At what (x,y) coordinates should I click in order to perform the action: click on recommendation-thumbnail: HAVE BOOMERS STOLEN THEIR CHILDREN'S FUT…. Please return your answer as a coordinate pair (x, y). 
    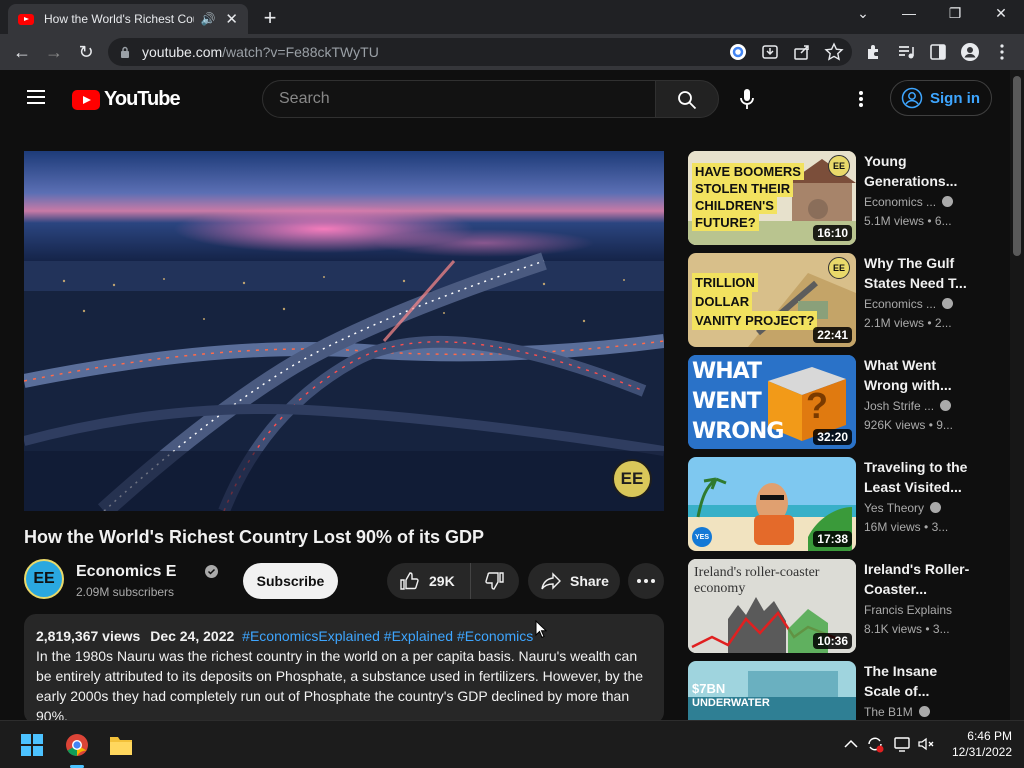
    Looking at the image, I should click on (772, 198).